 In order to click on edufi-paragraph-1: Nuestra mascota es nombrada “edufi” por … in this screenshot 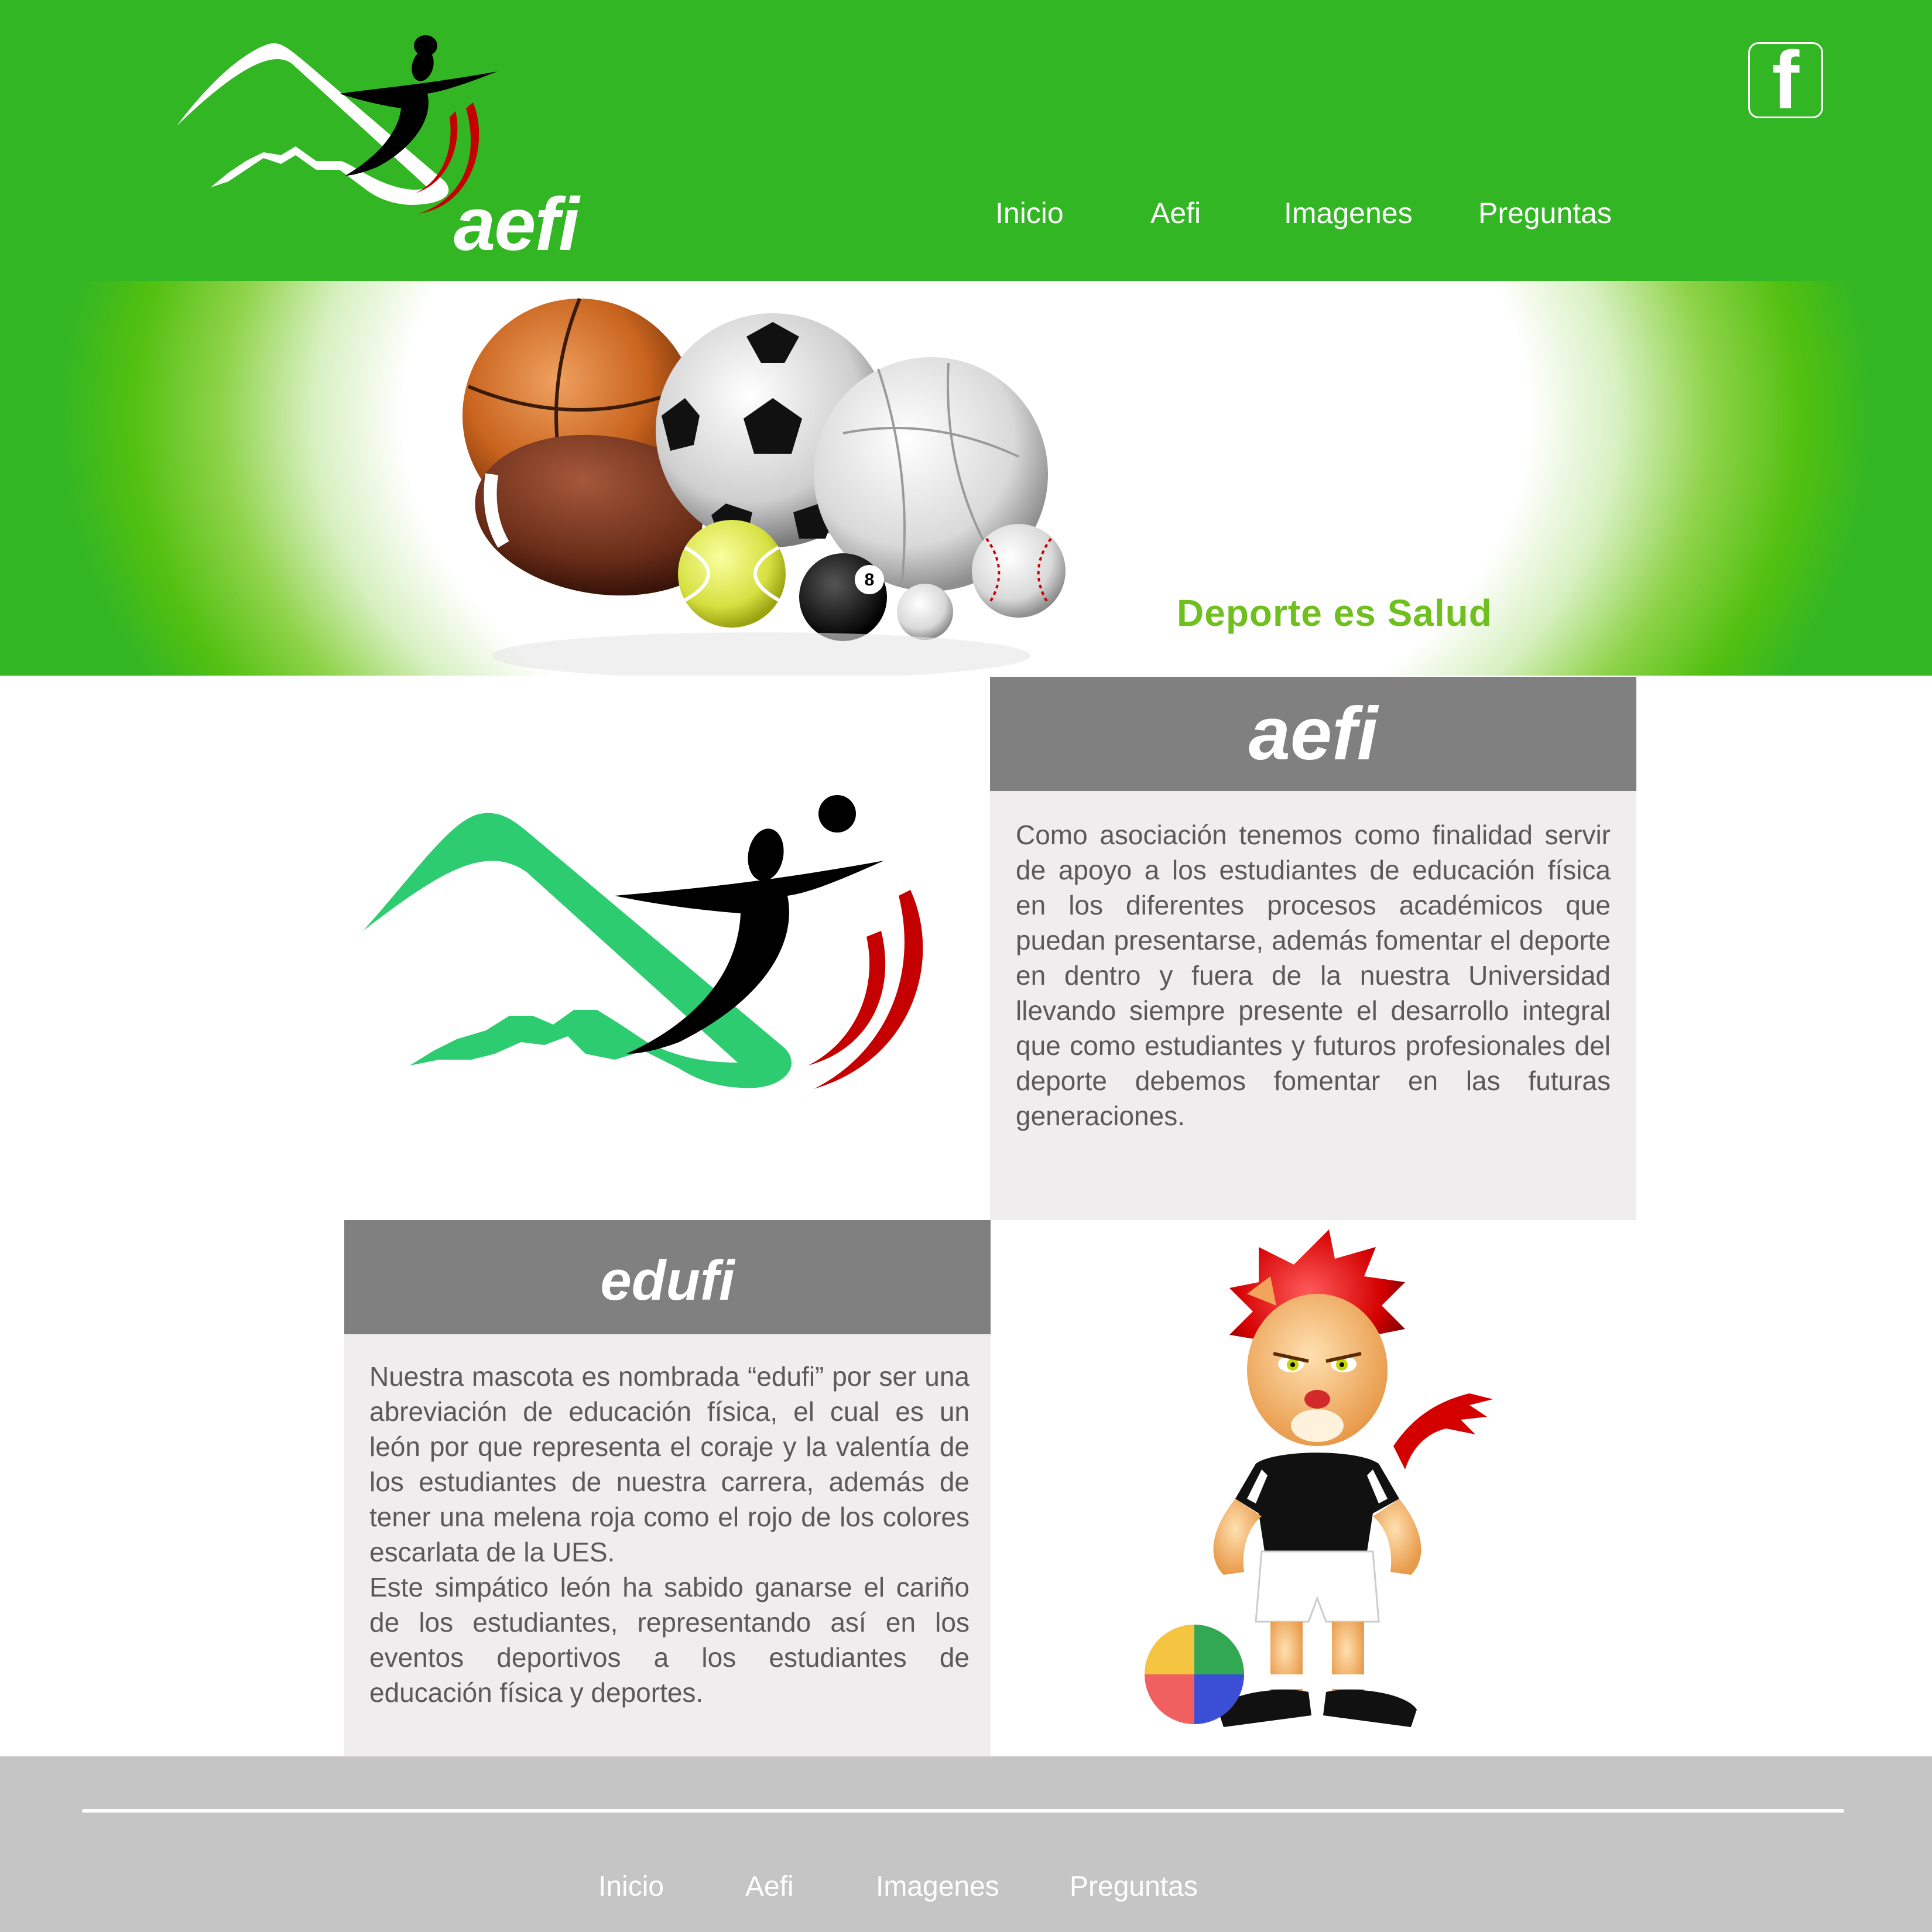, I will do `click(669, 1464)`.